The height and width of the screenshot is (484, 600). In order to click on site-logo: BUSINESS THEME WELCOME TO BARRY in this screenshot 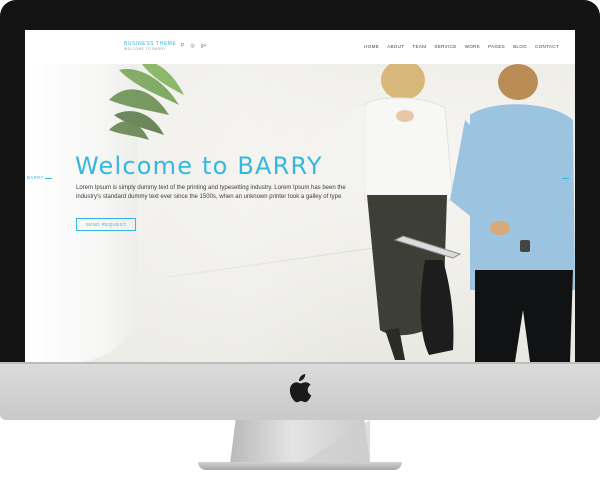, I will do `click(150, 46)`.